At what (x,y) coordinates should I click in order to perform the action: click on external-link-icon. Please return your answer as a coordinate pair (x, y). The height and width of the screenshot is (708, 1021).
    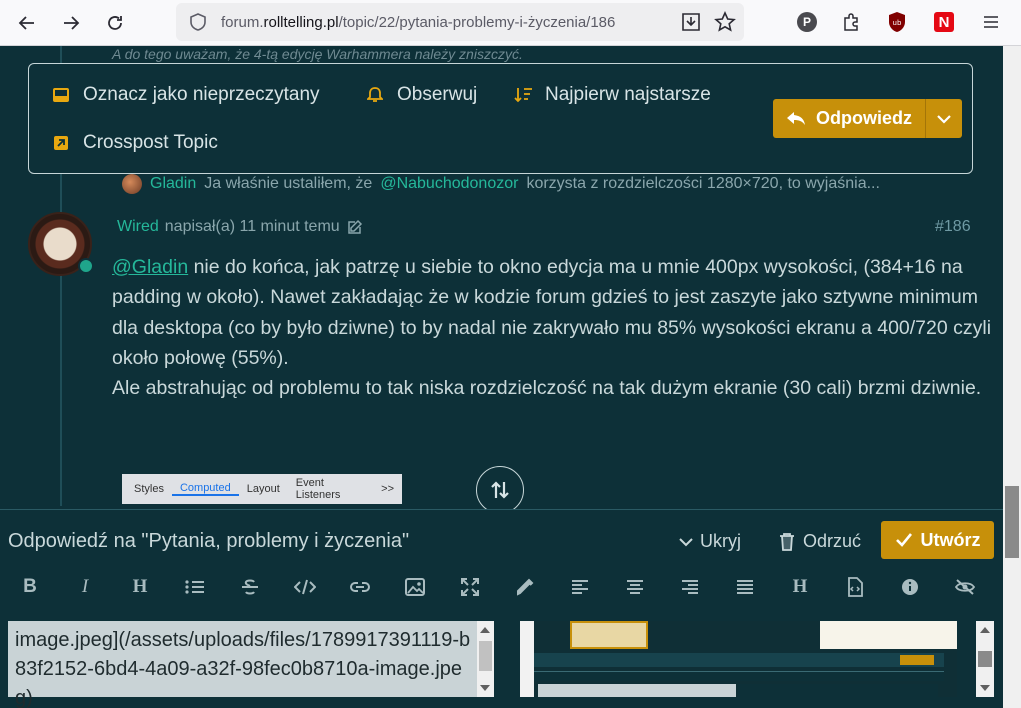
    Looking at the image, I should click on (61, 143).